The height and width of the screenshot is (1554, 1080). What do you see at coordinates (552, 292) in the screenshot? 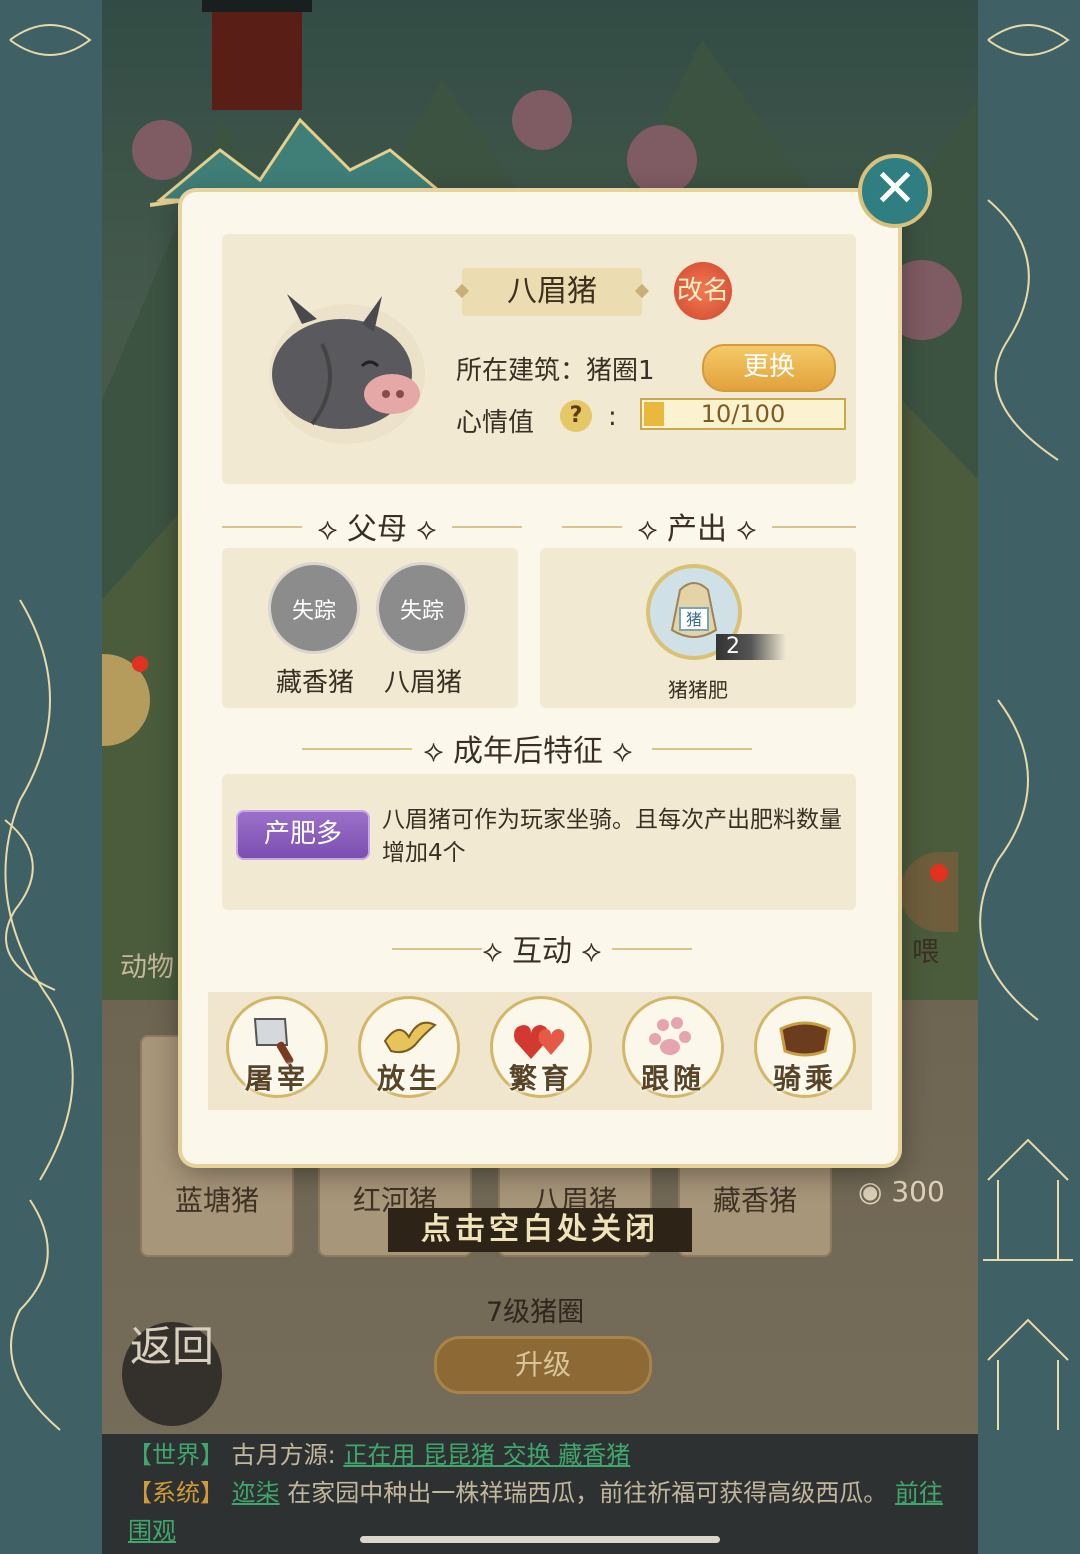
I see `pig-name-plate: 八眉猪` at bounding box center [552, 292].